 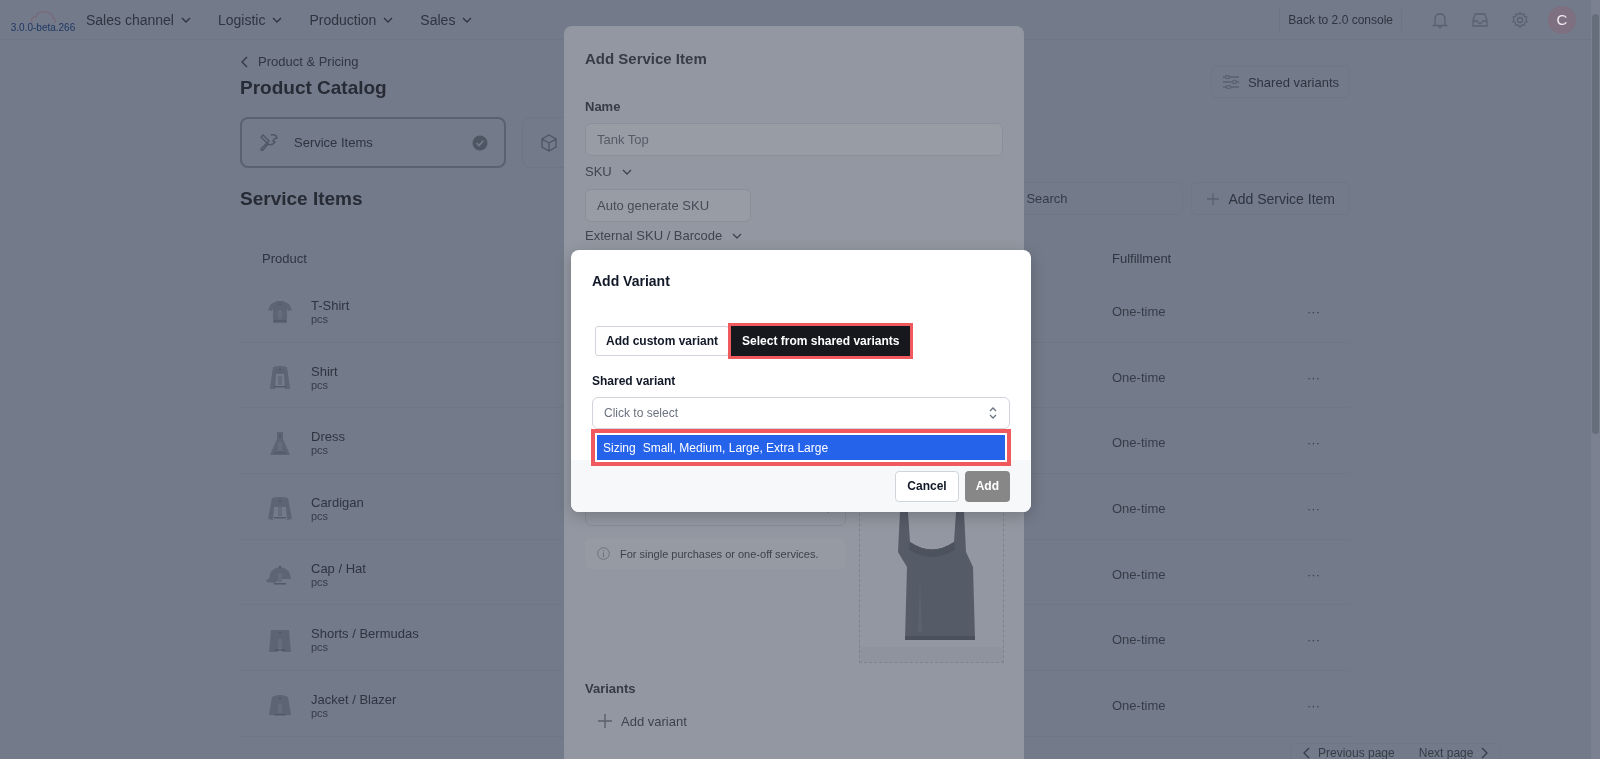 I want to click on updown-chevron-icon, so click(x=993, y=413).